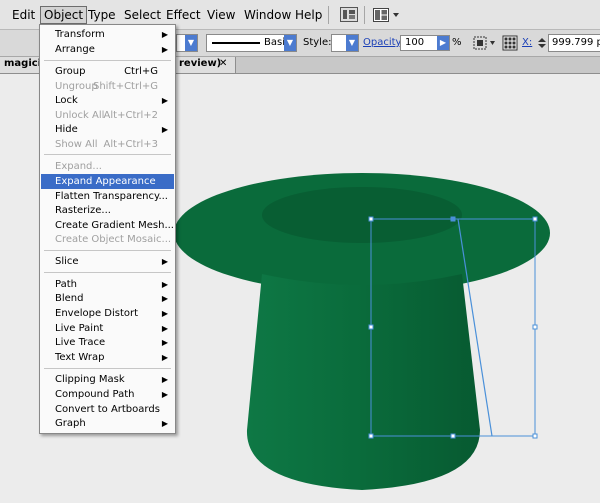  I want to click on menu-item-unlock-all: Unlock All Alt+Ctrl+2, so click(107, 115).